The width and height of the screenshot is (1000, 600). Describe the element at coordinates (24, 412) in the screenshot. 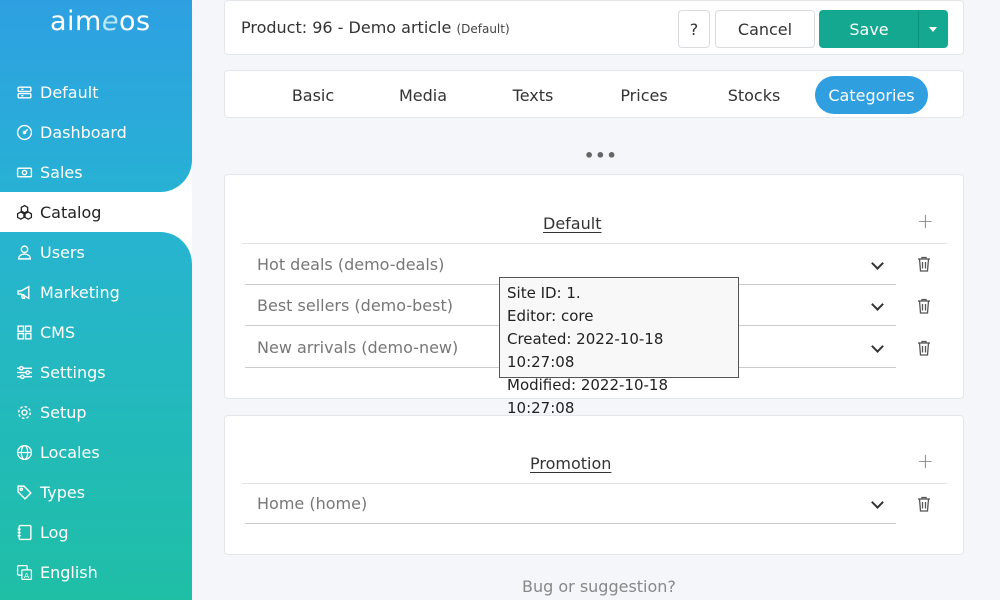

I see `gear-icon` at that location.